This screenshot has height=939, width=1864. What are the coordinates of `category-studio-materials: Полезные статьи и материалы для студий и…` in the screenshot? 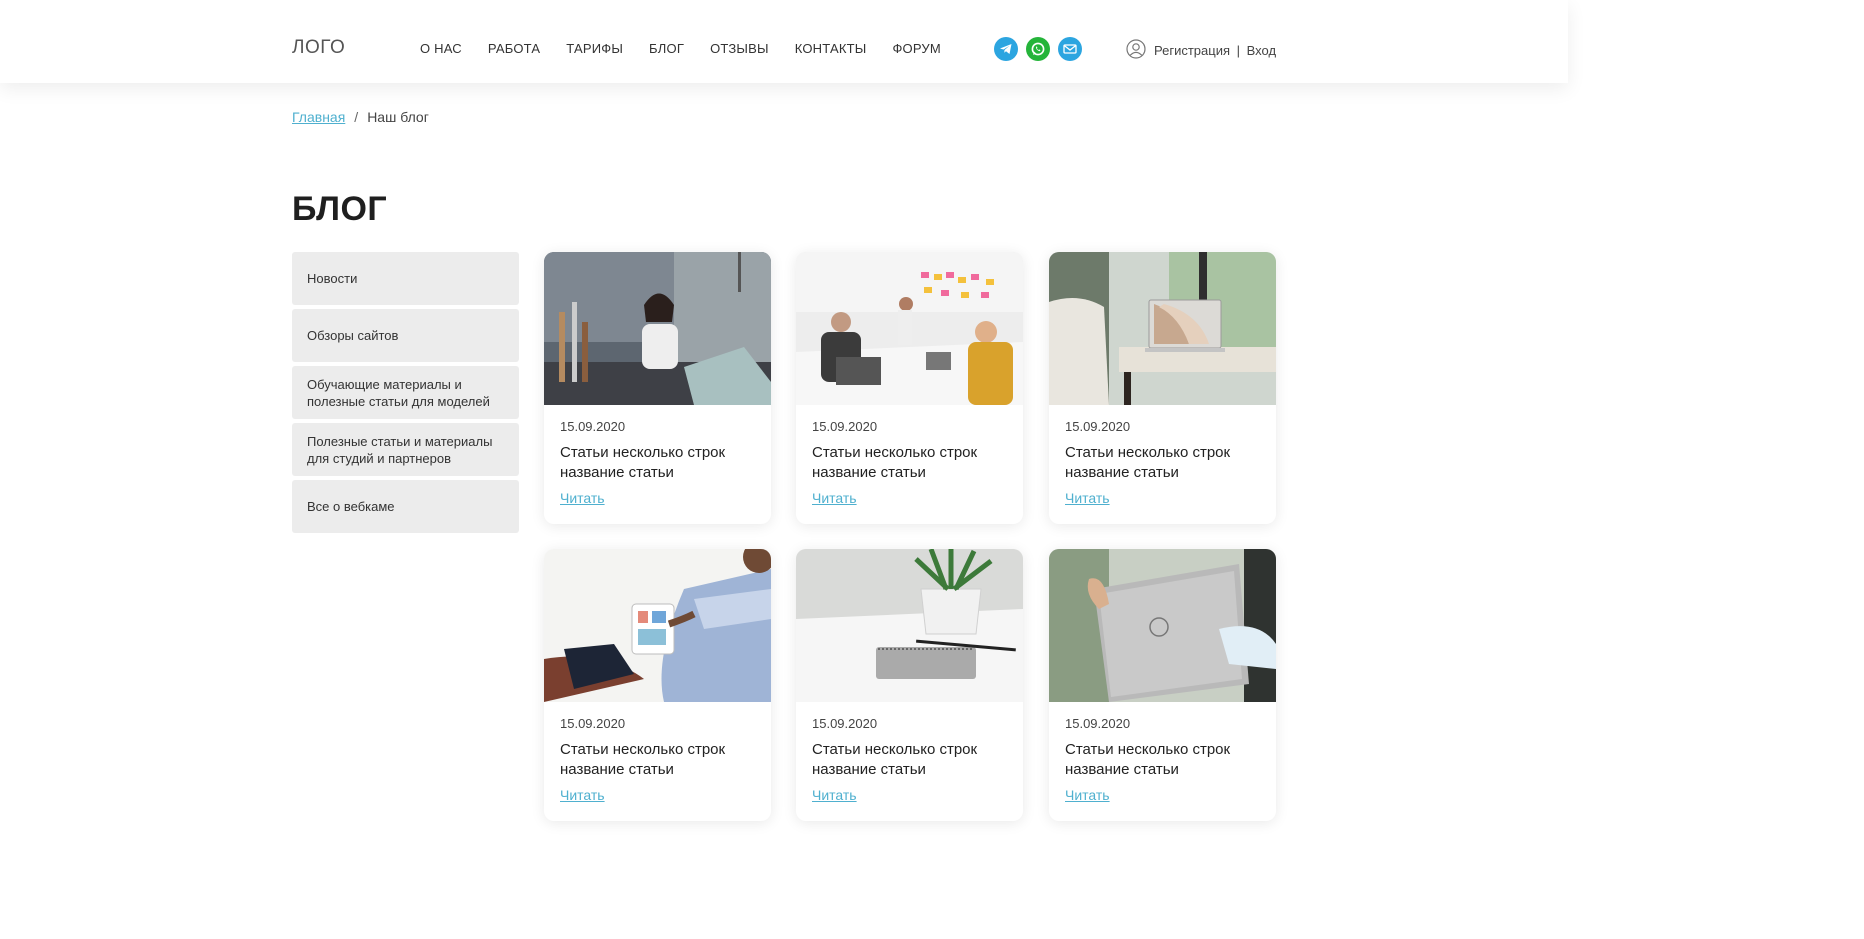 It's located at (405, 449).